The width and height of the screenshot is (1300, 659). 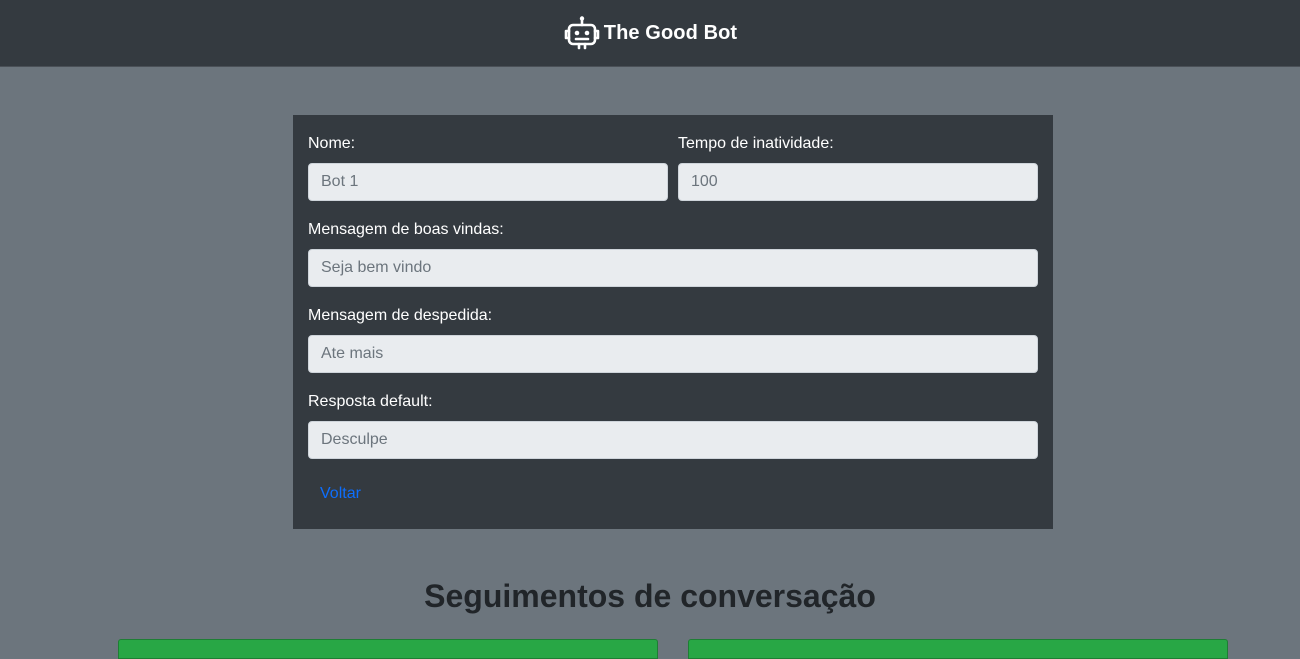 I want to click on navbar: The Good Bot, so click(x=650, y=33).